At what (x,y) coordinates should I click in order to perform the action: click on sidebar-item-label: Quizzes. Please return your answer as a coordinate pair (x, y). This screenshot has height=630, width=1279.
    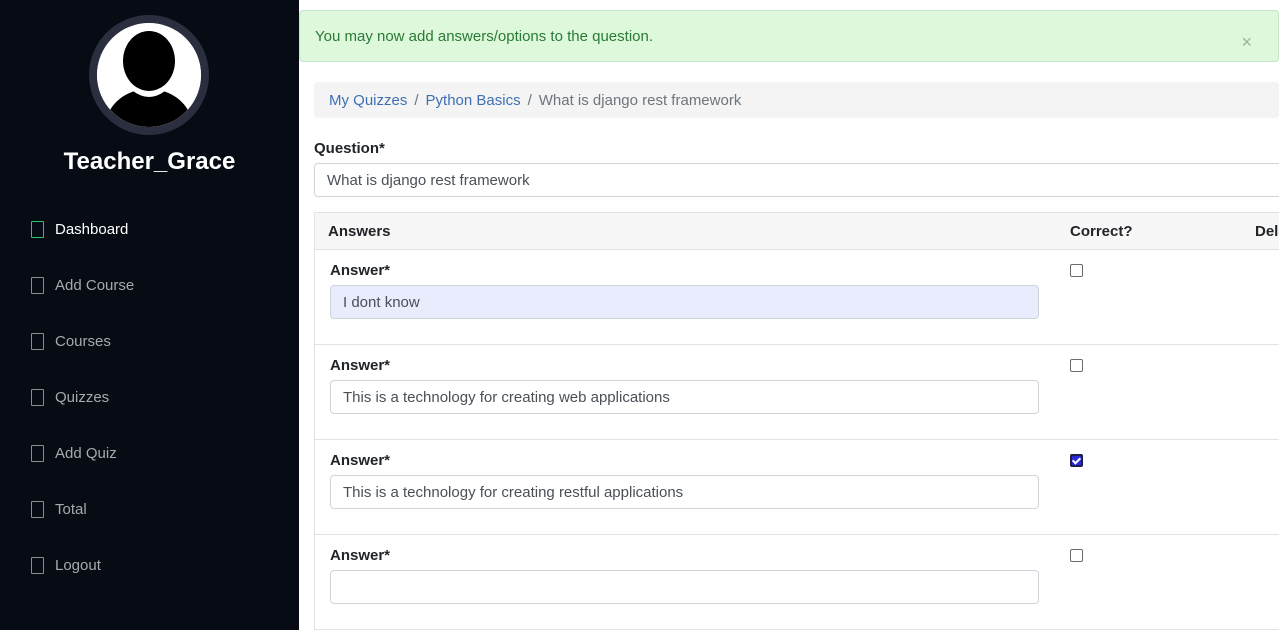
    Looking at the image, I should click on (82, 397).